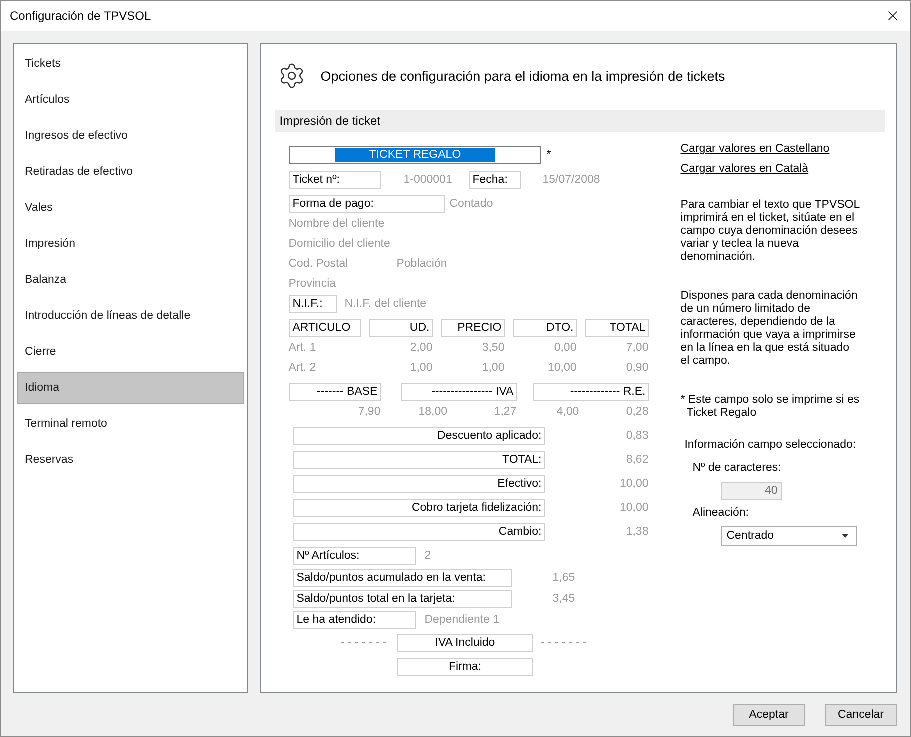 The image size is (911, 737). Describe the element at coordinates (549, 155) in the screenshot. I see `footnote-mark: *` at that location.